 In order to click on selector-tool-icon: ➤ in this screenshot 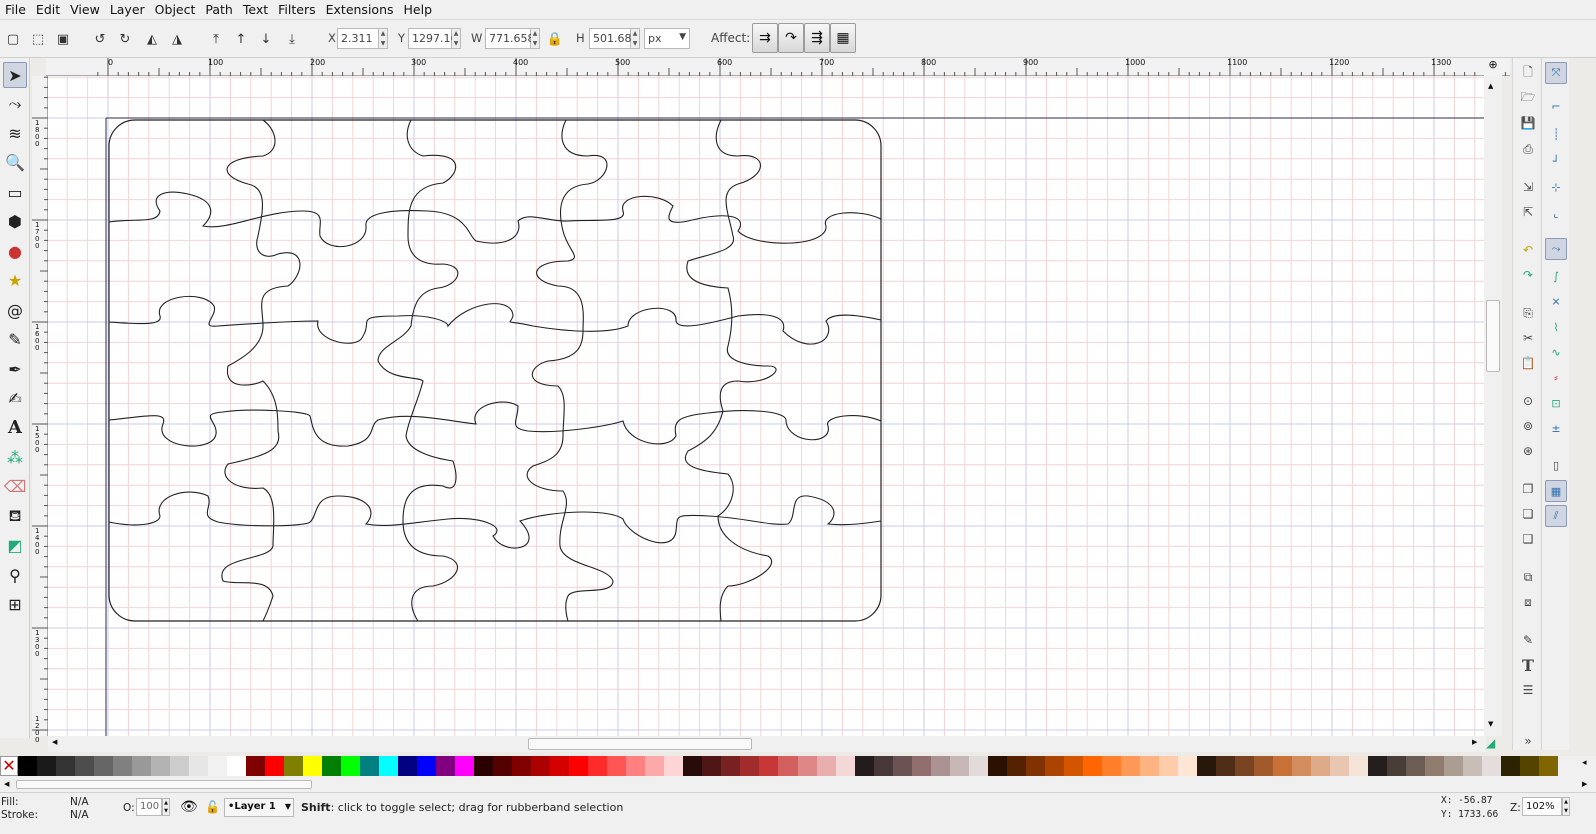, I will do `click(15, 75)`.